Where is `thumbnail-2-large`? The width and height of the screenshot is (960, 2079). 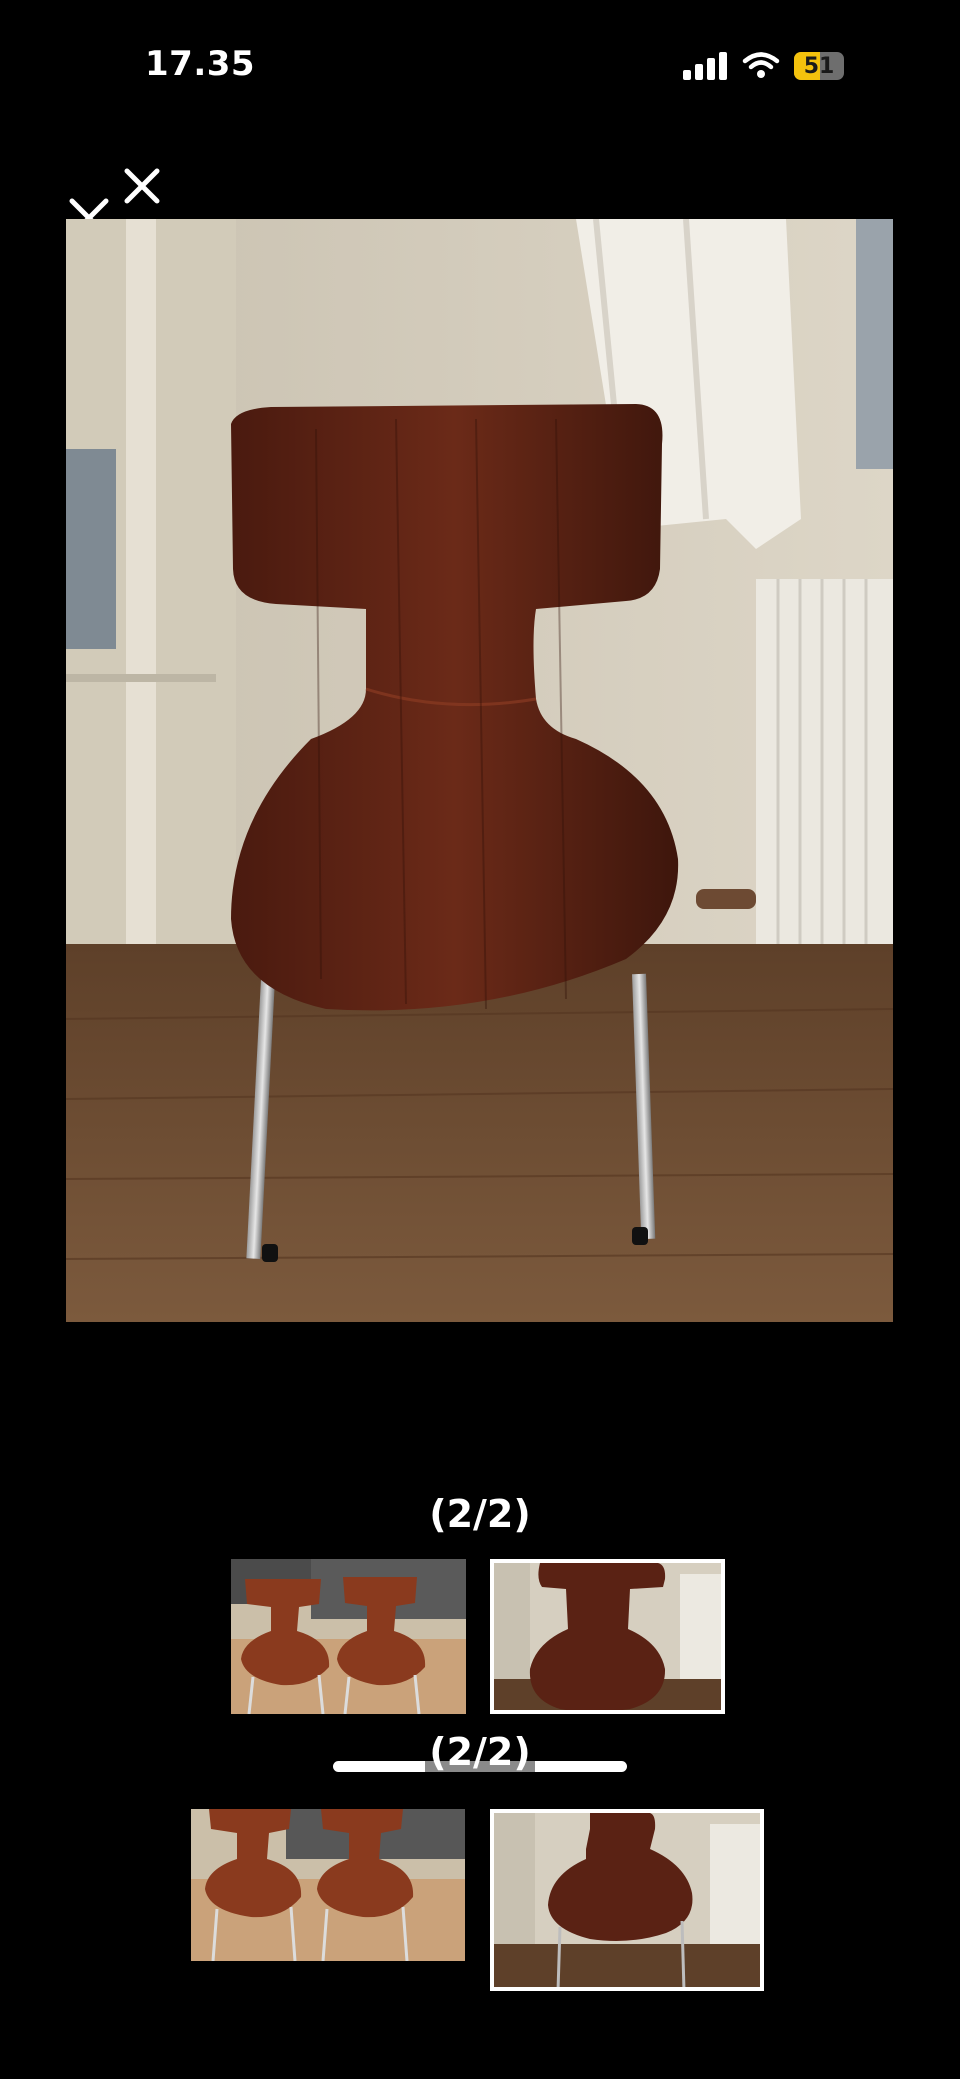
thumbnail-2-large is located at coordinates (627, 1900).